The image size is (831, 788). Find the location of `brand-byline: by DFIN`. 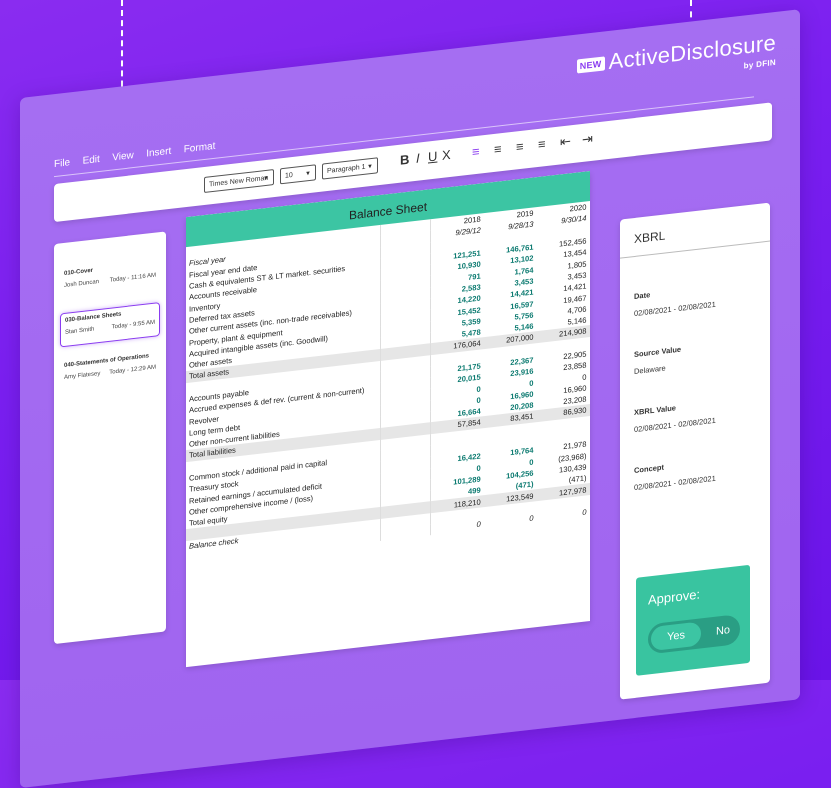

brand-byline: by DFIN is located at coordinates (759, 64).